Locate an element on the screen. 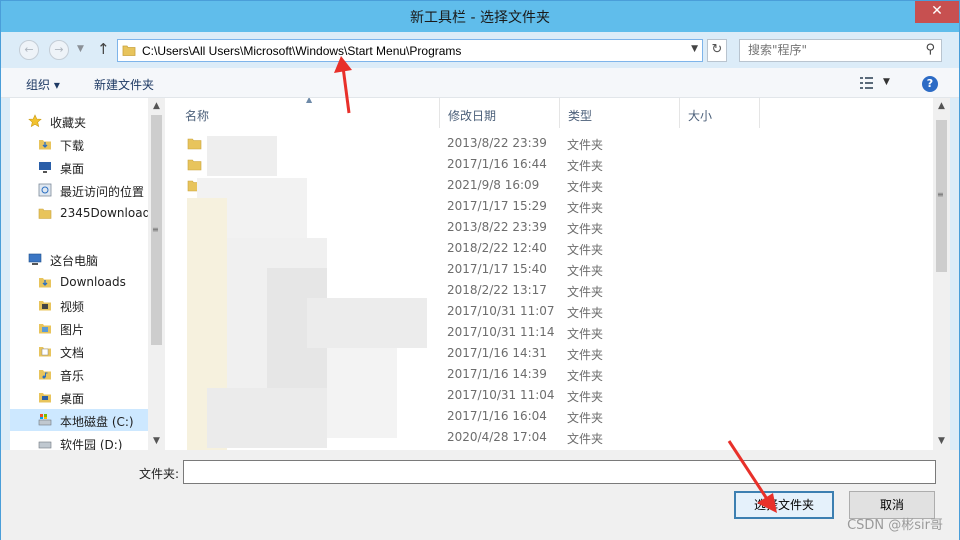 The image size is (960, 540). file-date: 2020/4/28 17:04 is located at coordinates (497, 437).